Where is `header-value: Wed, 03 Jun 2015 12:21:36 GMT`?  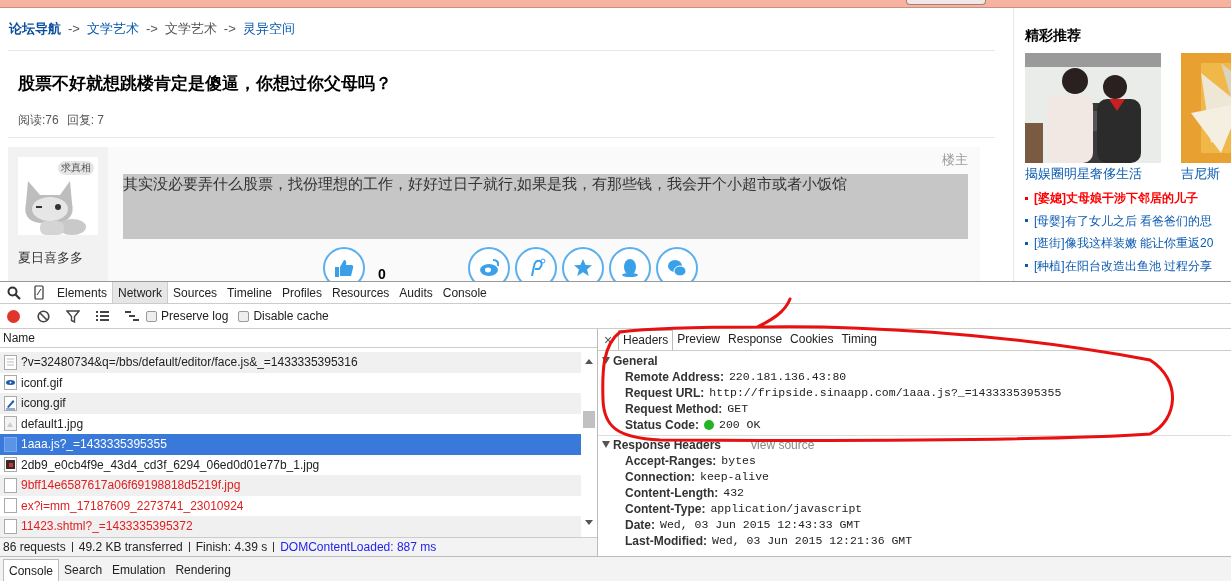
header-value: Wed, 03 Jun 2015 12:21:36 GMT is located at coordinates (812, 541).